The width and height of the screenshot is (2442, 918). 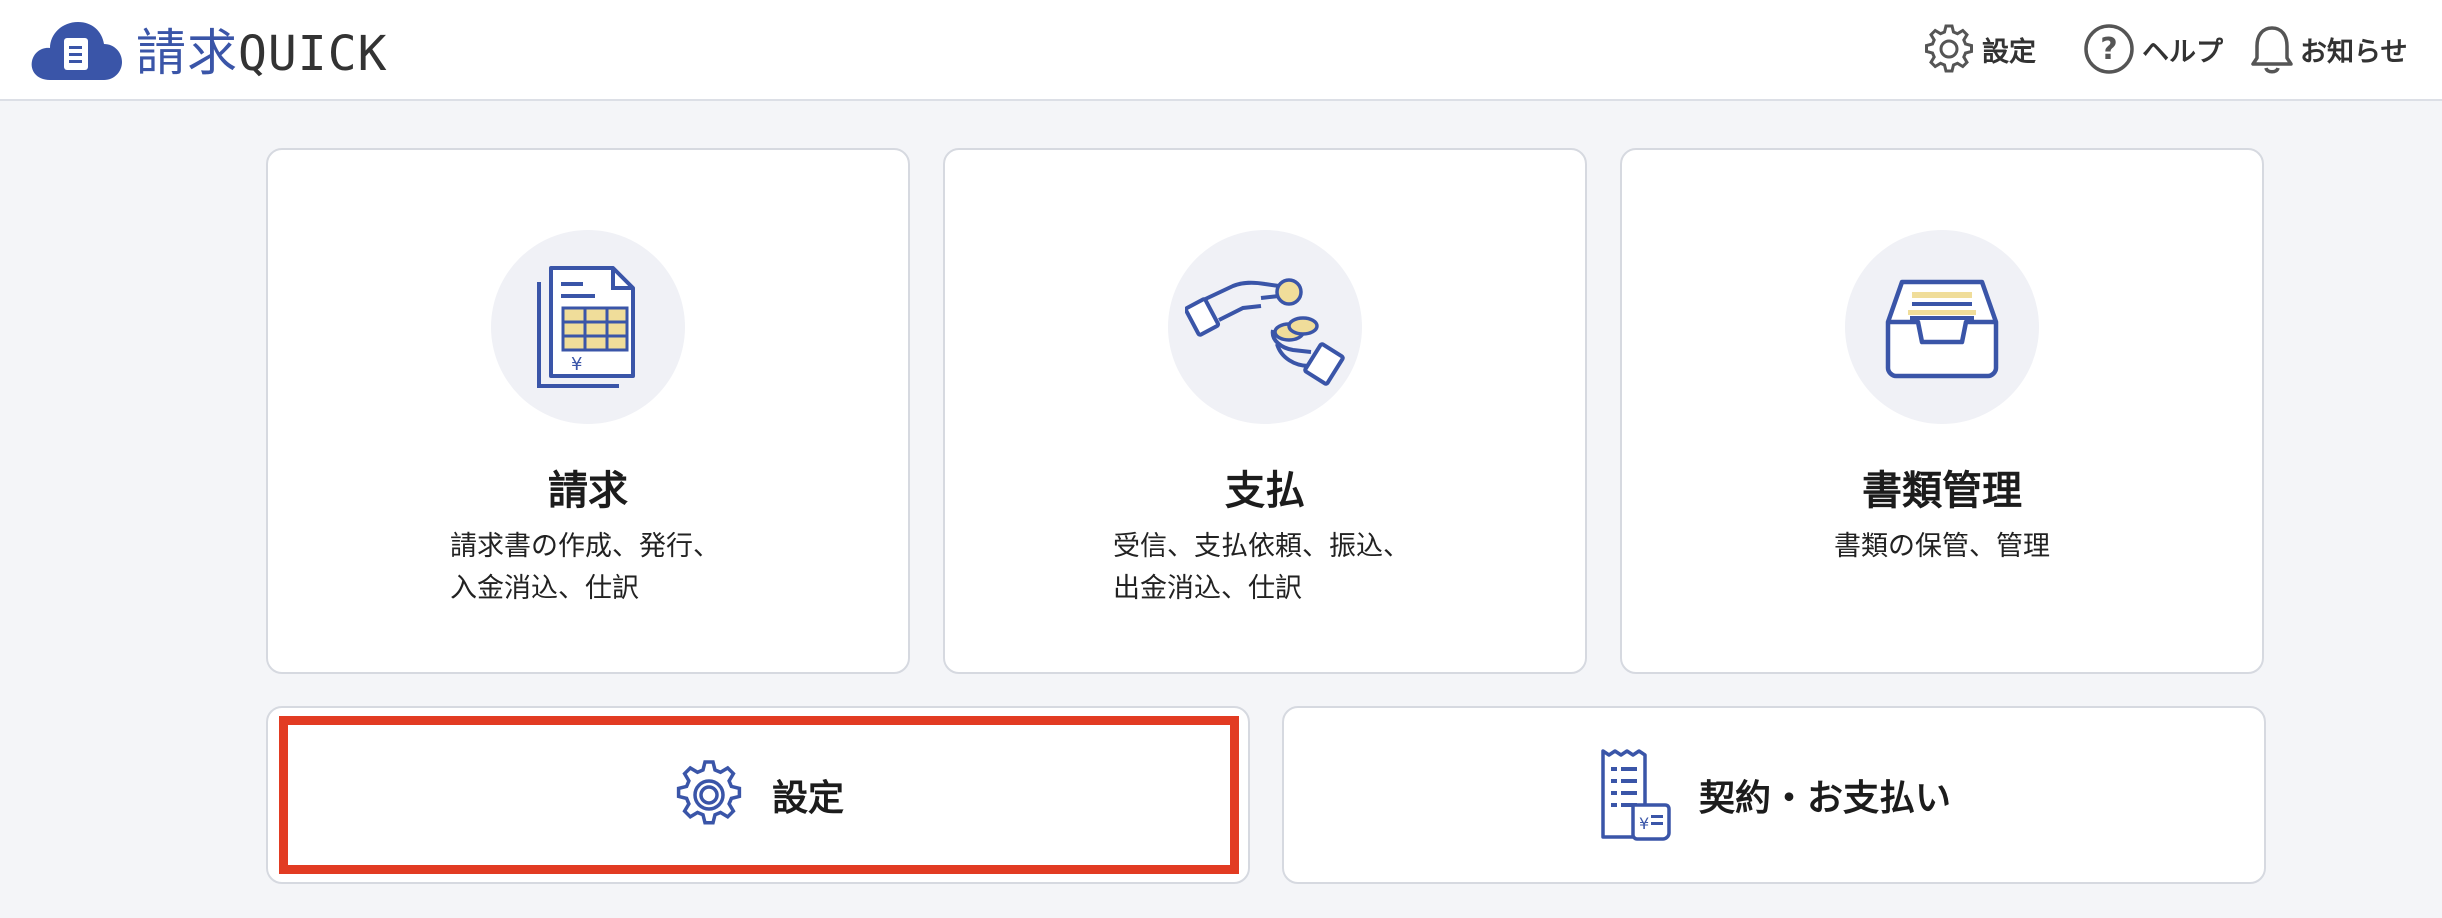 I want to click on document-management-description: 書類の保管、管理, so click(x=1942, y=546).